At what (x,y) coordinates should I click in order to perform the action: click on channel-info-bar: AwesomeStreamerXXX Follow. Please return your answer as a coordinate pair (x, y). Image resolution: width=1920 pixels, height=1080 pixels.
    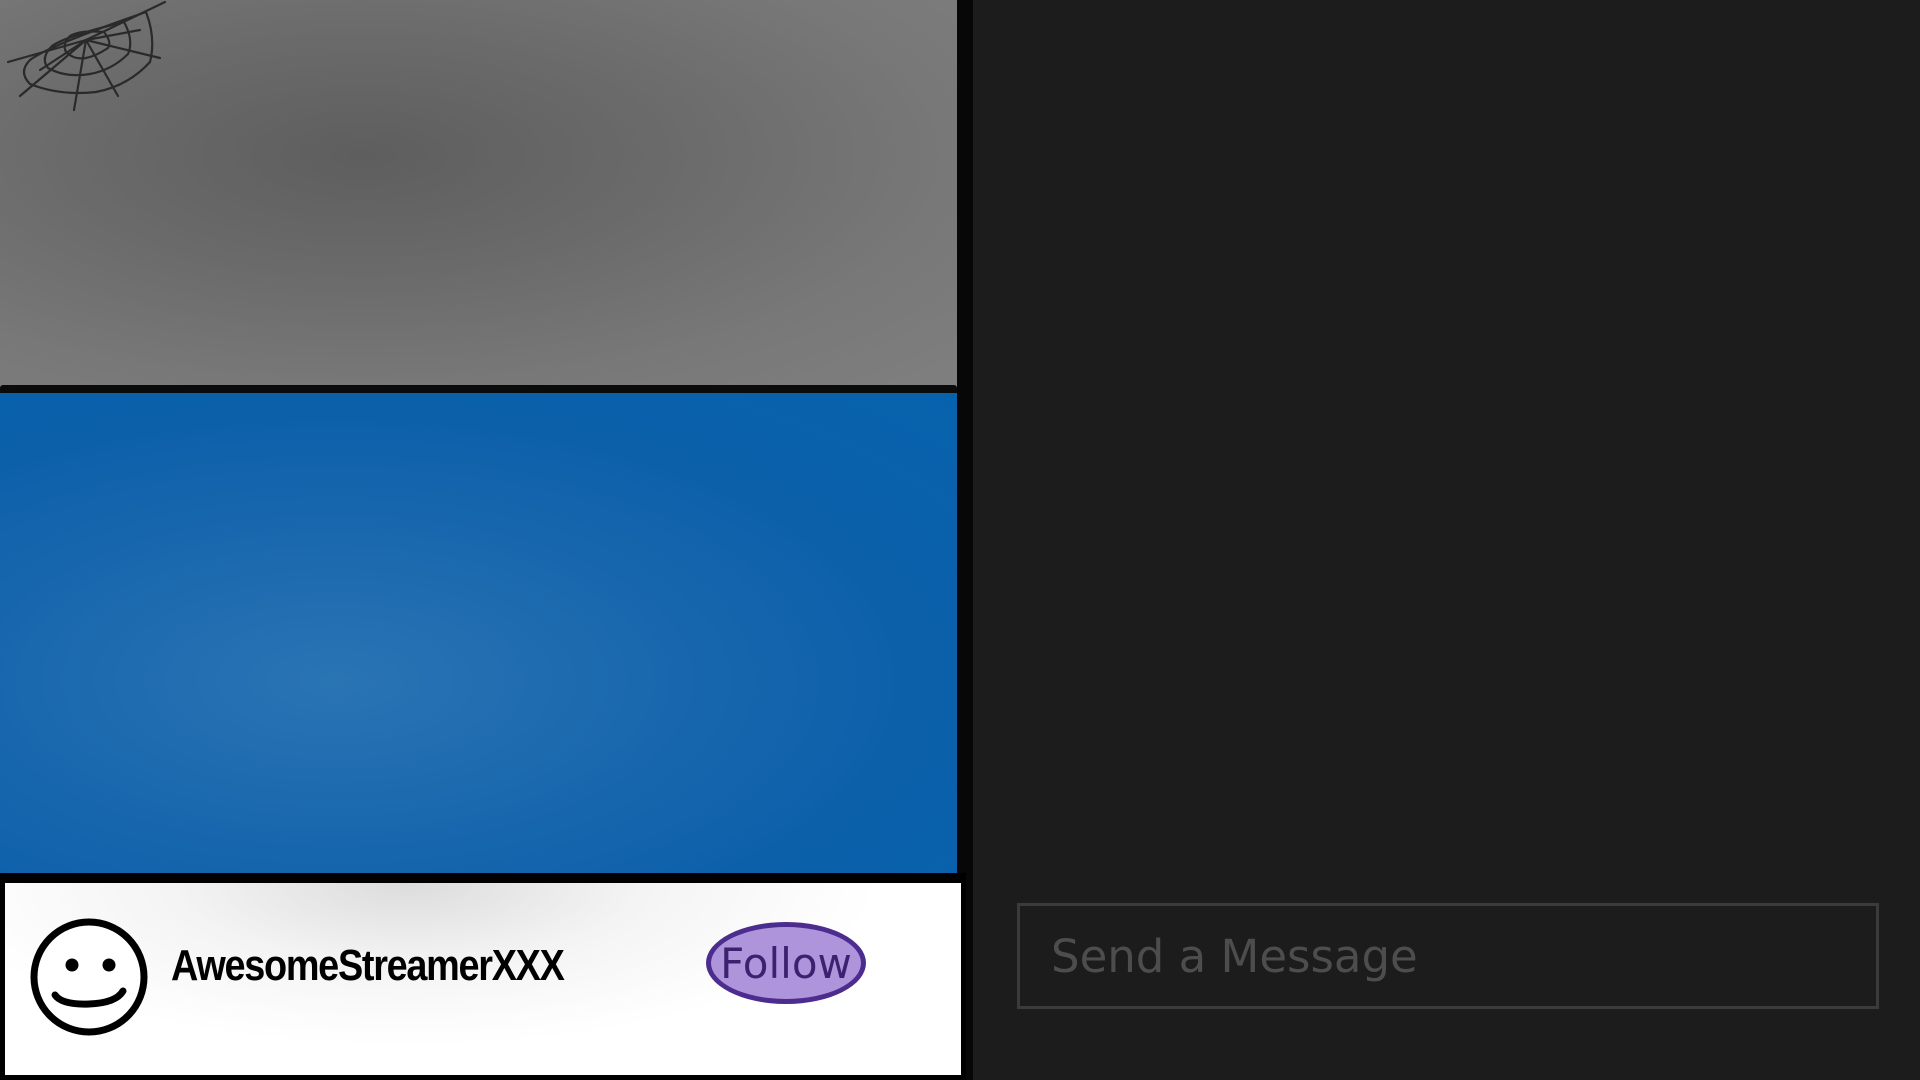
    Looking at the image, I should click on (483, 976).